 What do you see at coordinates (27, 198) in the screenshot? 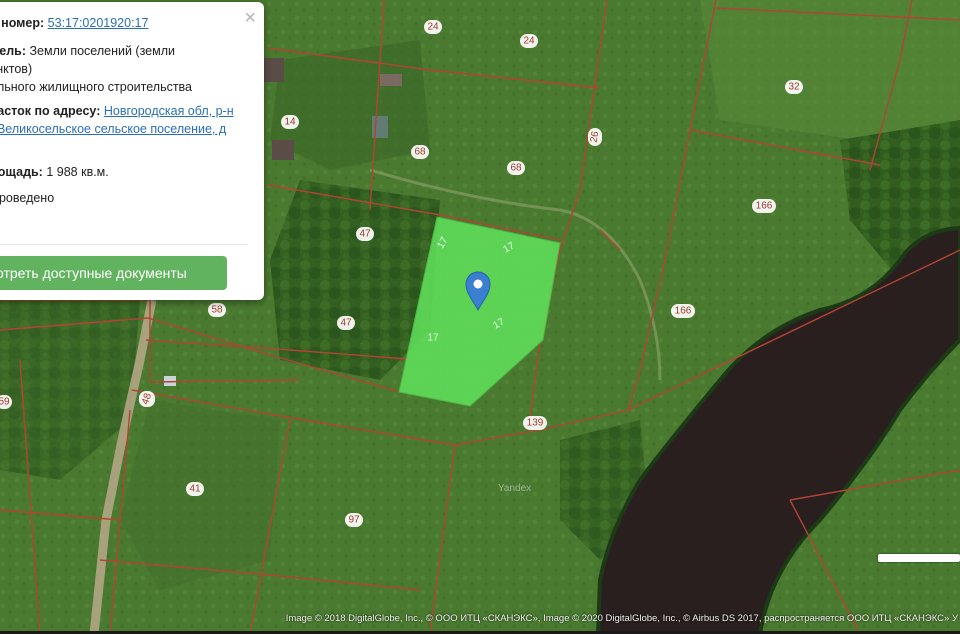
I see `status-value: Проведено` at bounding box center [27, 198].